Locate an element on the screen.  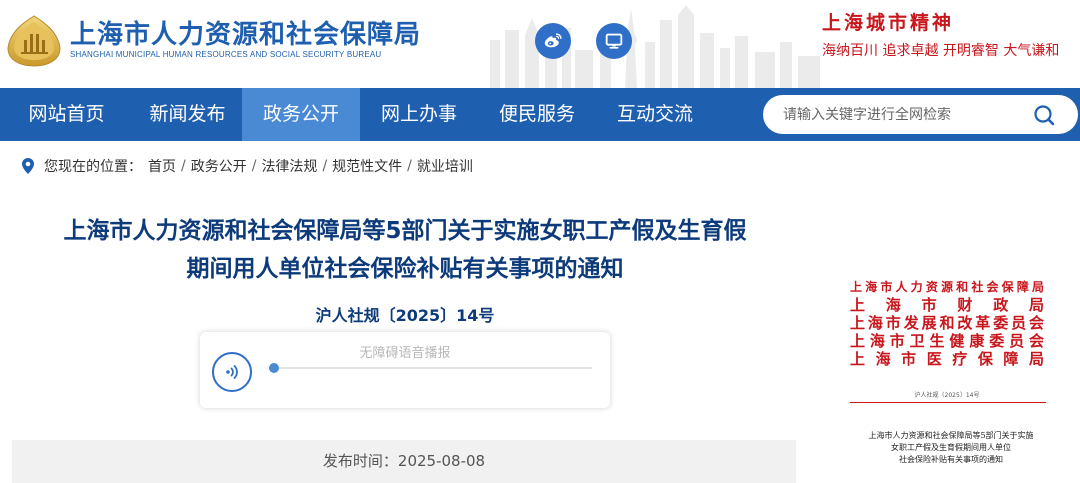
search-input is located at coordinates (903, 115).